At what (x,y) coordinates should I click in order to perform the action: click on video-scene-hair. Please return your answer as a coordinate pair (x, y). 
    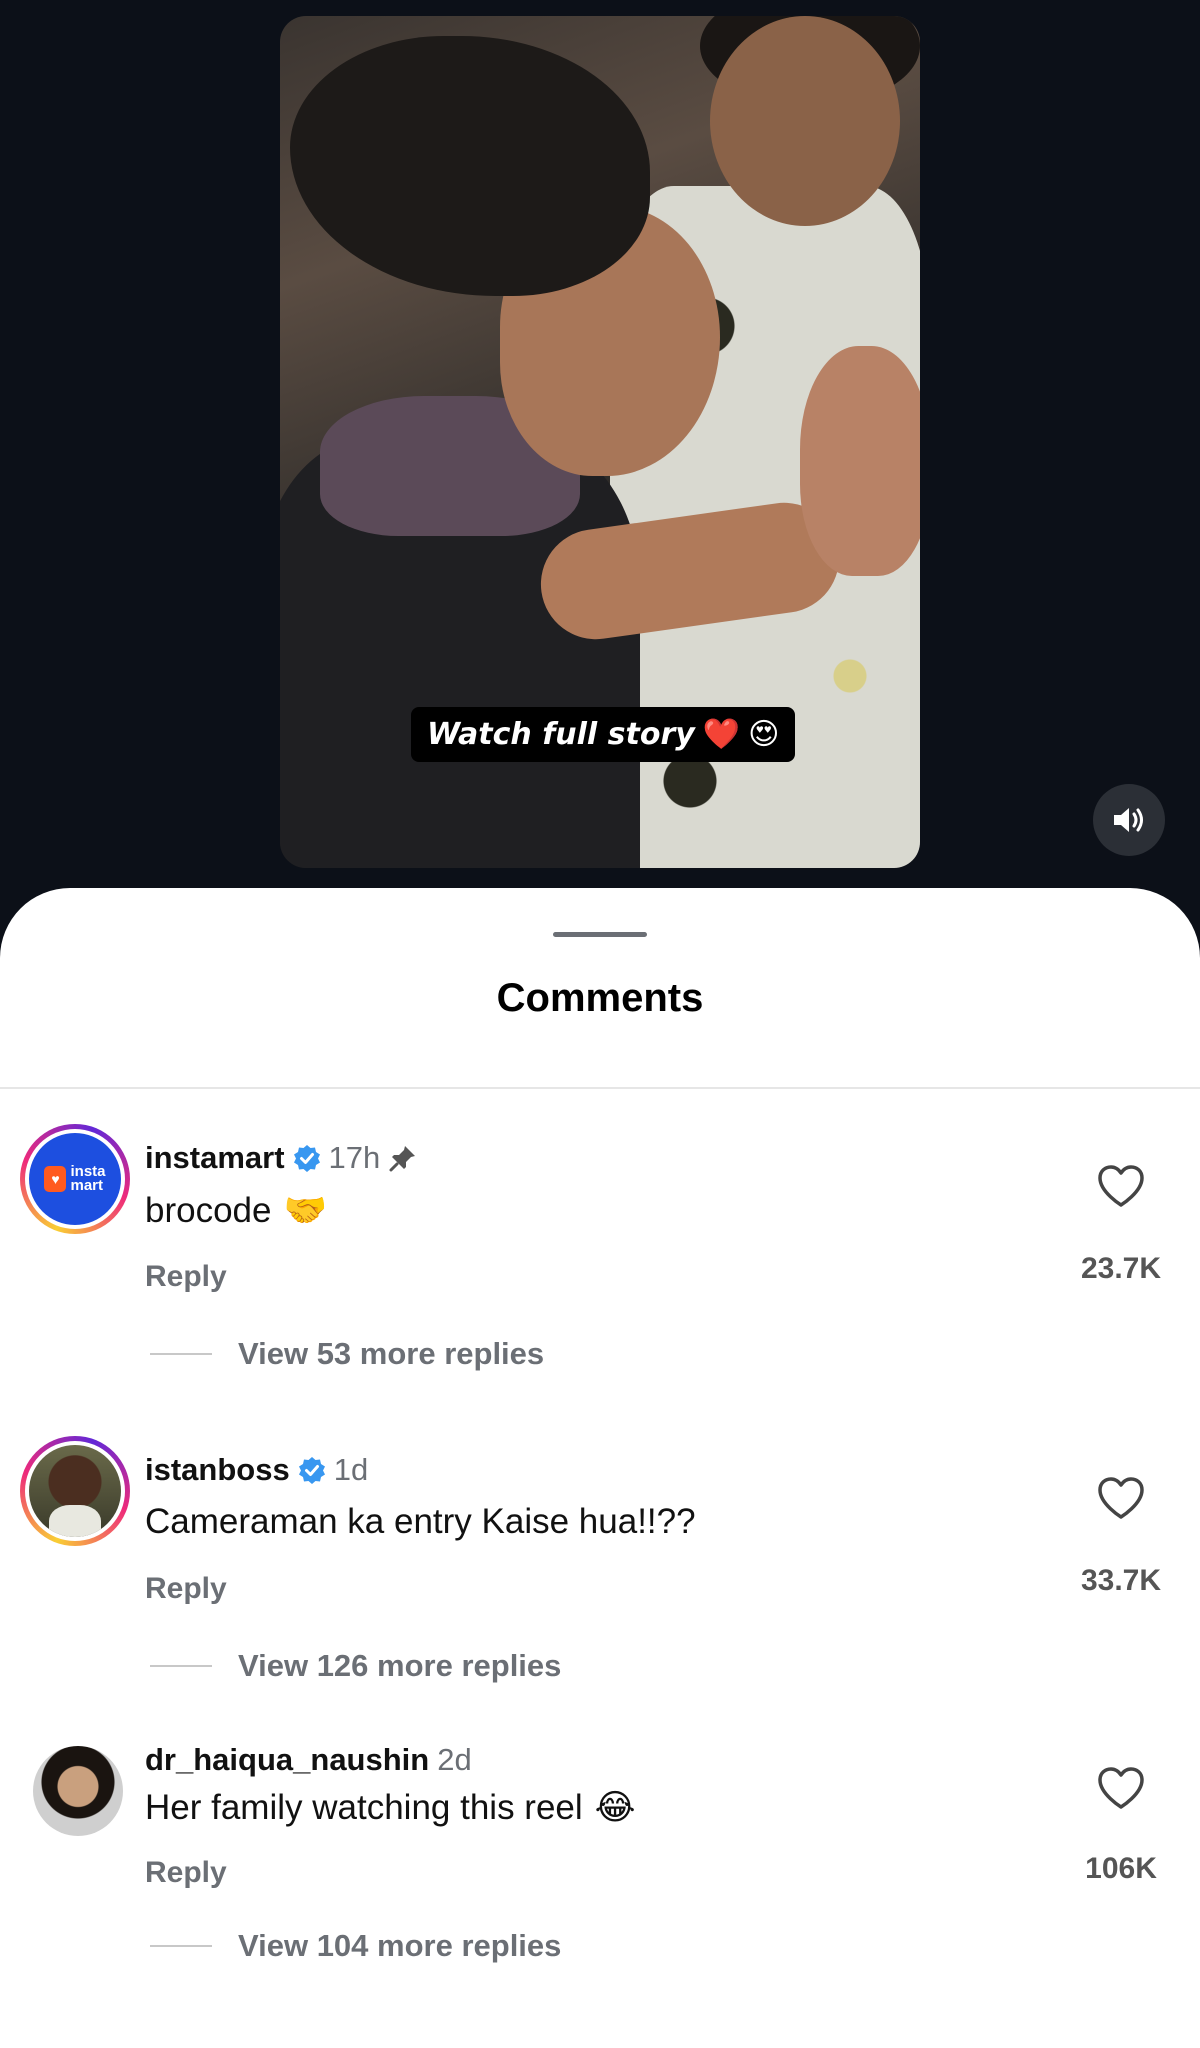
    Looking at the image, I should click on (470, 166).